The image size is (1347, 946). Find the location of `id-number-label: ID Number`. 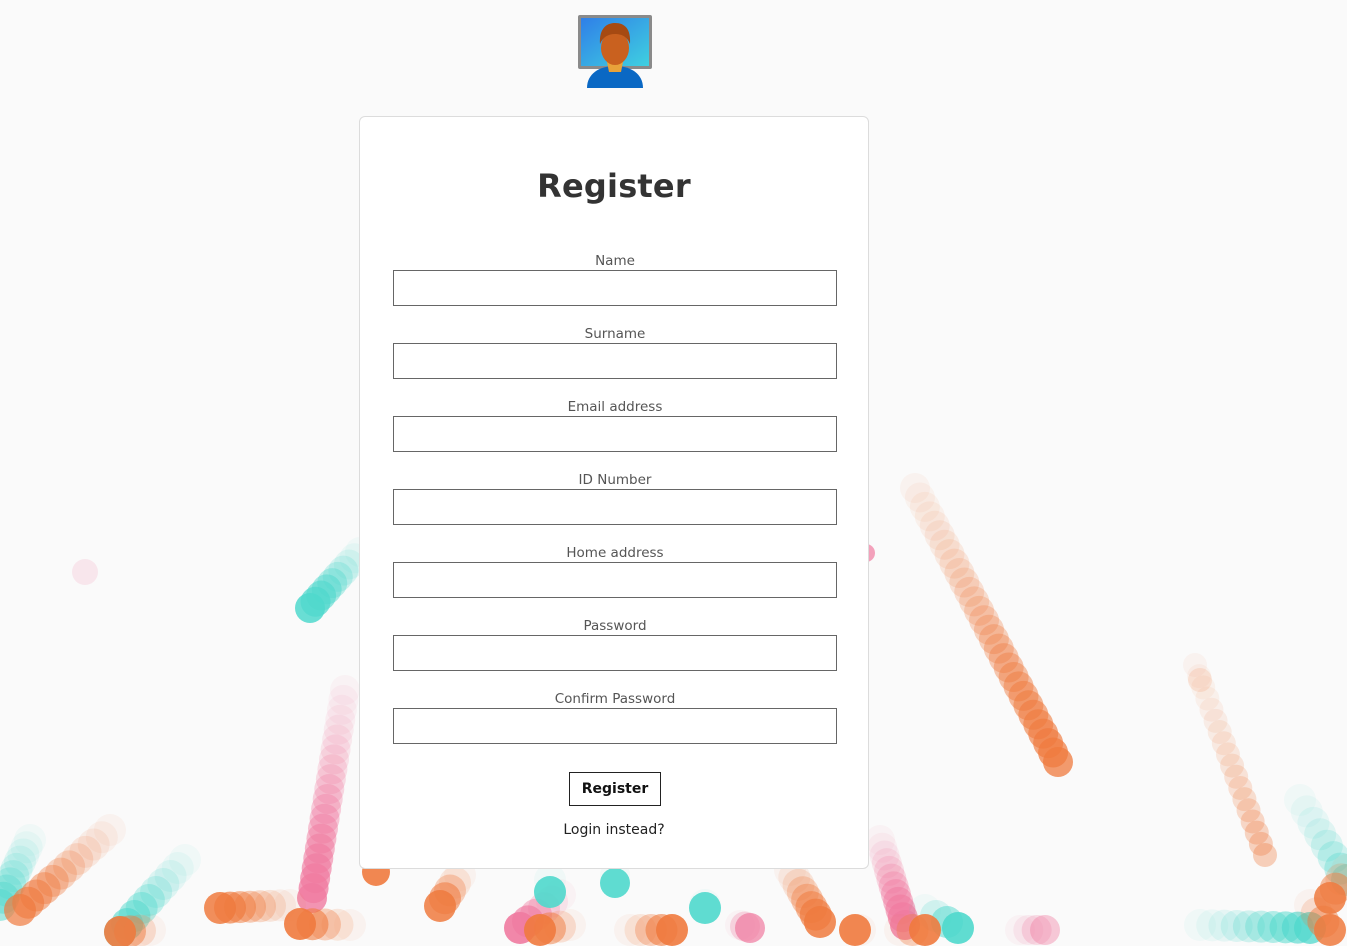

id-number-label: ID Number is located at coordinates (615, 480).